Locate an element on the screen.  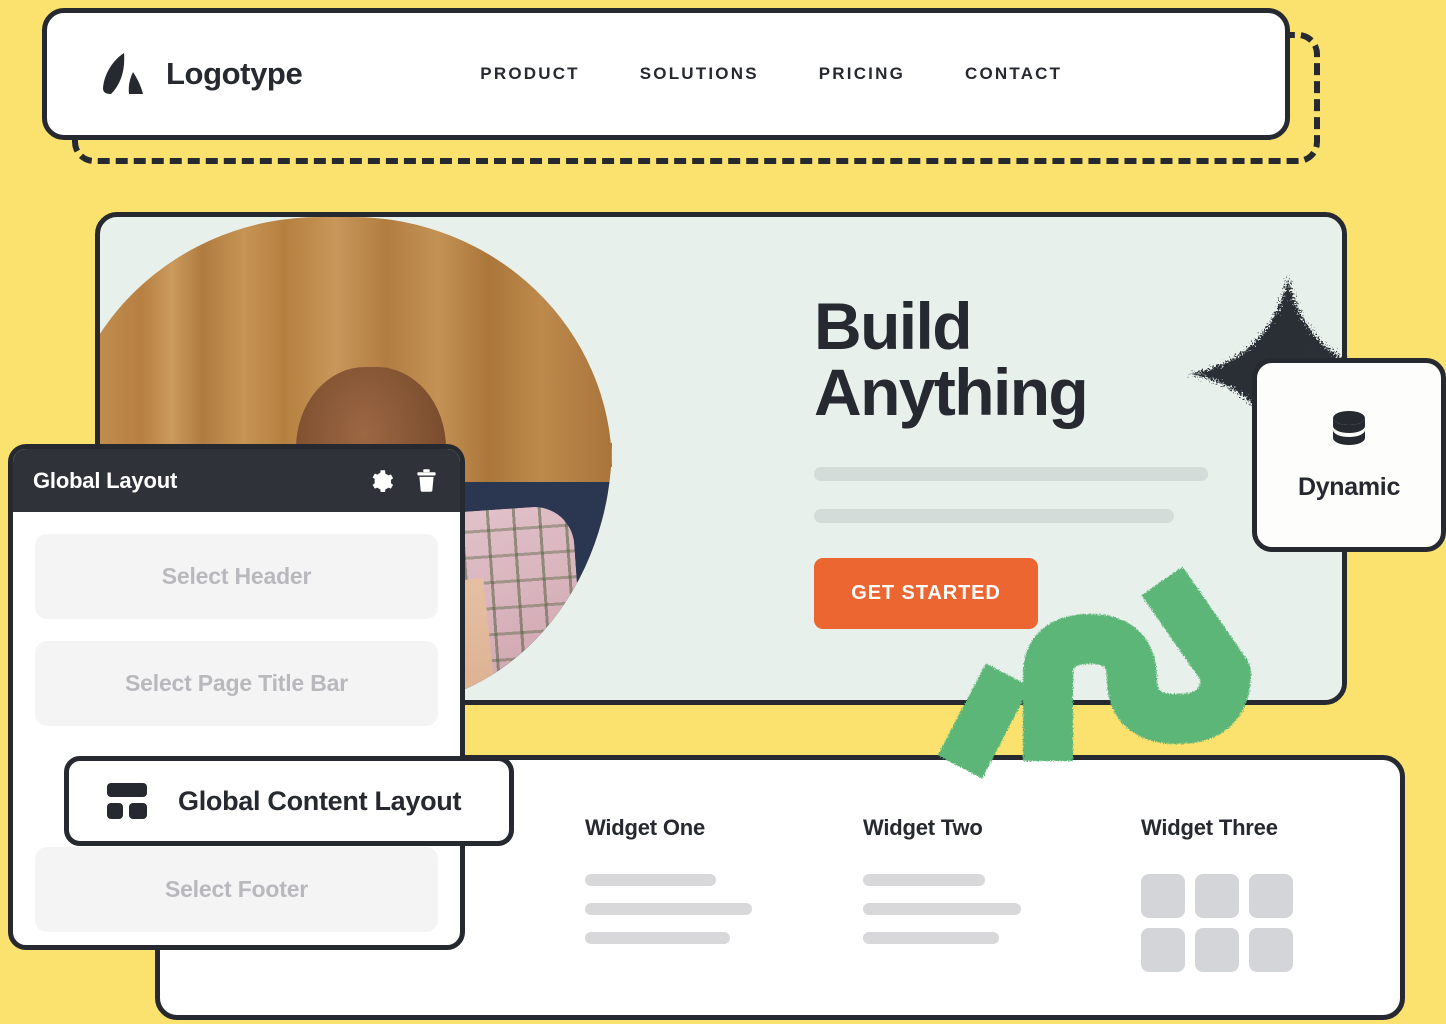
nav-item-solutions: SOLUTIONS is located at coordinates (699, 74).